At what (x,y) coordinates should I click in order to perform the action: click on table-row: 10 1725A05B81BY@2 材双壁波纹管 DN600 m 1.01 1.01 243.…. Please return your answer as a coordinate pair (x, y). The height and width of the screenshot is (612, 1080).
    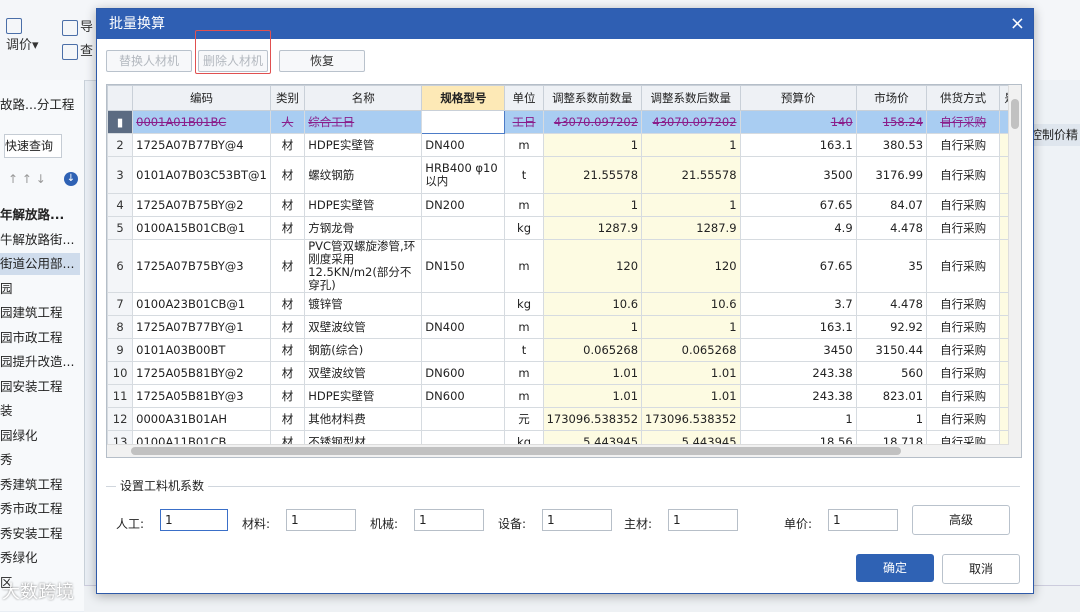
    Looking at the image, I should click on (564, 373).